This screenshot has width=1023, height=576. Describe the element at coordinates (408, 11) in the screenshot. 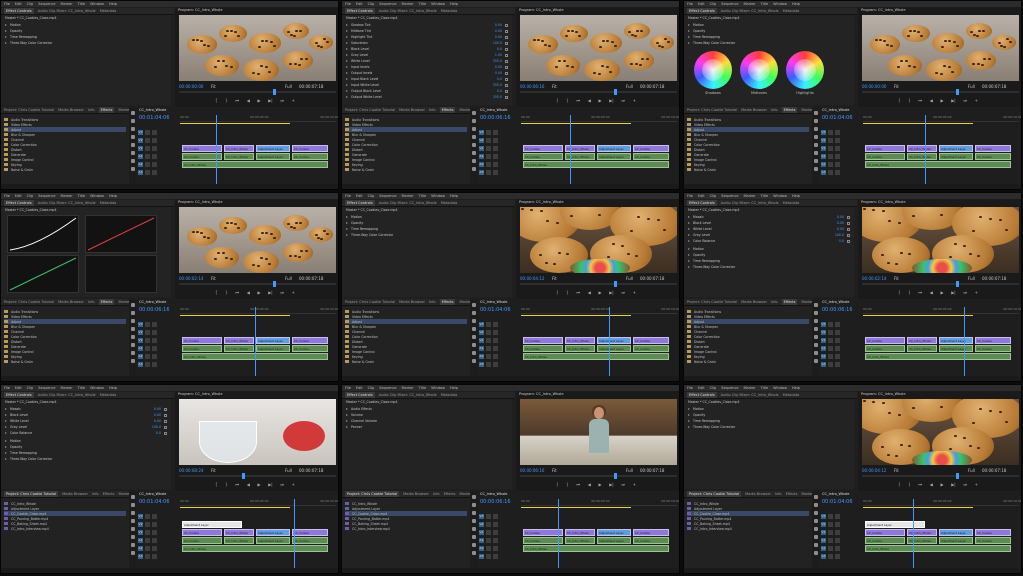

I see `tab-audio_clip_mixer: Audio Clip Mixer: CC_Intro_Whole` at that location.